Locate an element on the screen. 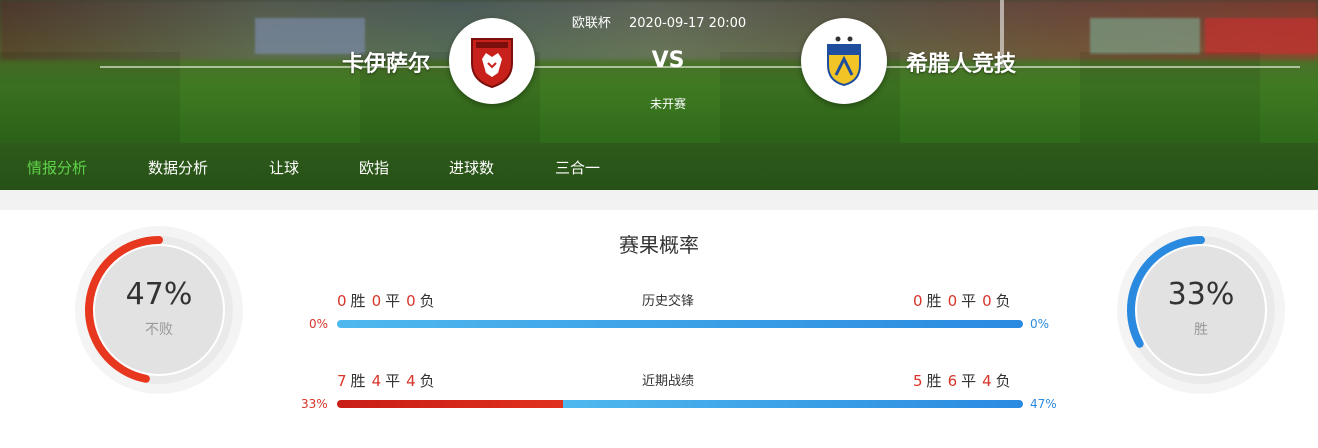  h2h-bar is located at coordinates (680, 324).